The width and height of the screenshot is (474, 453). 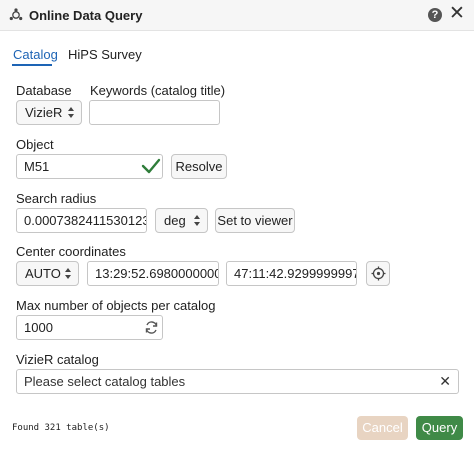 What do you see at coordinates (43, 273) in the screenshot?
I see `coordinate-system-value: AUTO` at bounding box center [43, 273].